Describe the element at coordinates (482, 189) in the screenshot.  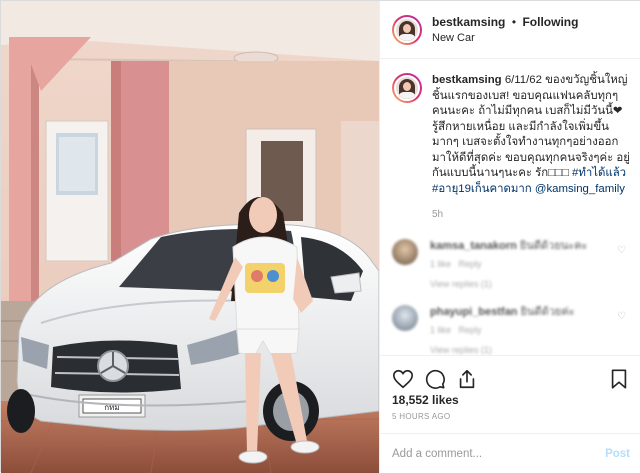
I see `hashtag-2: #อายุ19เก็นคาดมาก` at that location.